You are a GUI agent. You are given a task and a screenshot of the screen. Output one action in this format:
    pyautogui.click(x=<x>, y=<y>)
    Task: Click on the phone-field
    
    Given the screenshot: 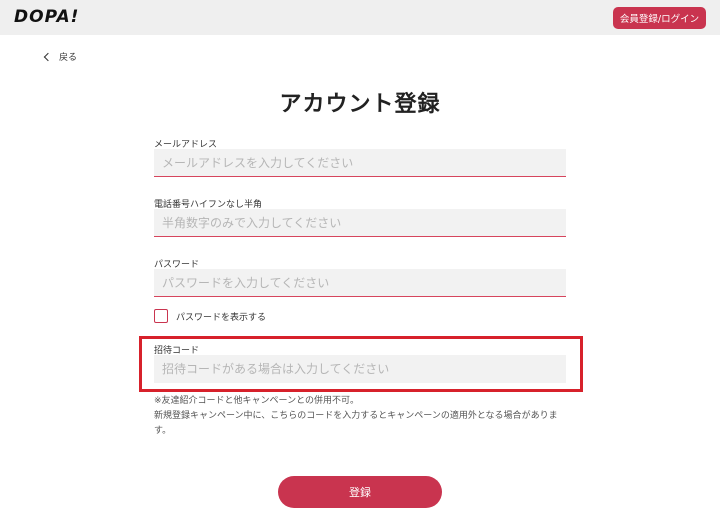 What is the action you would take?
    pyautogui.click(x=360, y=223)
    